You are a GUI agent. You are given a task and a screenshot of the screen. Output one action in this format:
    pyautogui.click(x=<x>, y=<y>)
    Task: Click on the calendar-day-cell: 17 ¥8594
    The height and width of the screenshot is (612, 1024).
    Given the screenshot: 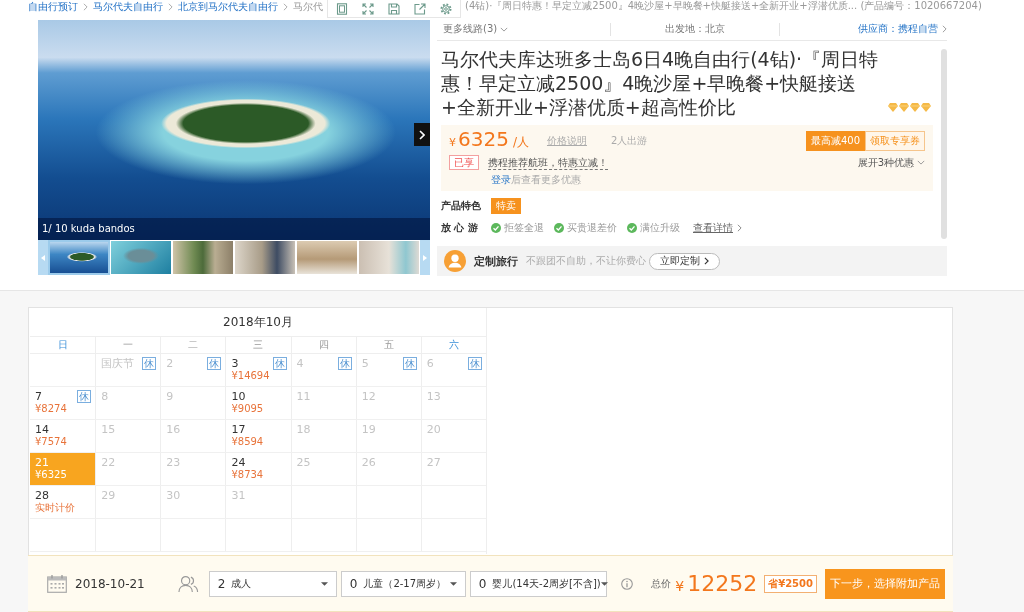 What is the action you would take?
    pyautogui.click(x=258, y=436)
    